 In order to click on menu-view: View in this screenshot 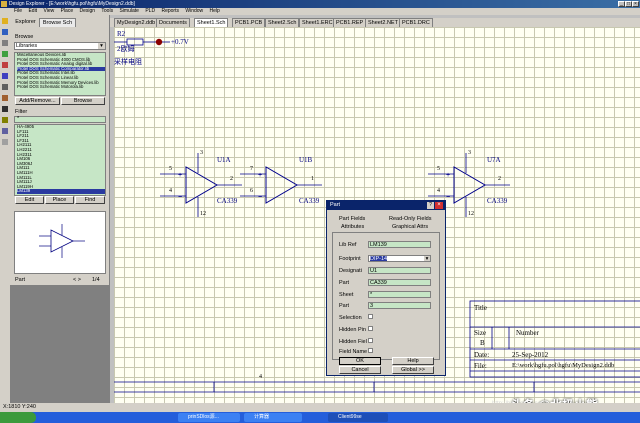, I will do `click(48, 11)`.